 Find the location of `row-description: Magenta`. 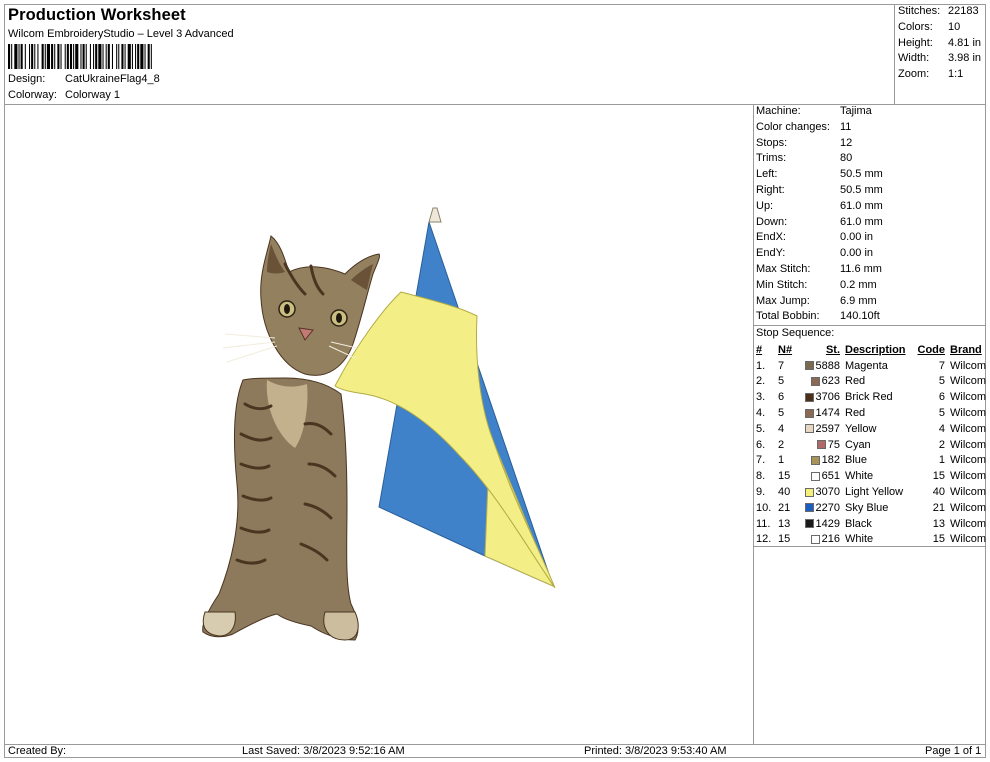

row-description: Magenta is located at coordinates (866, 365).